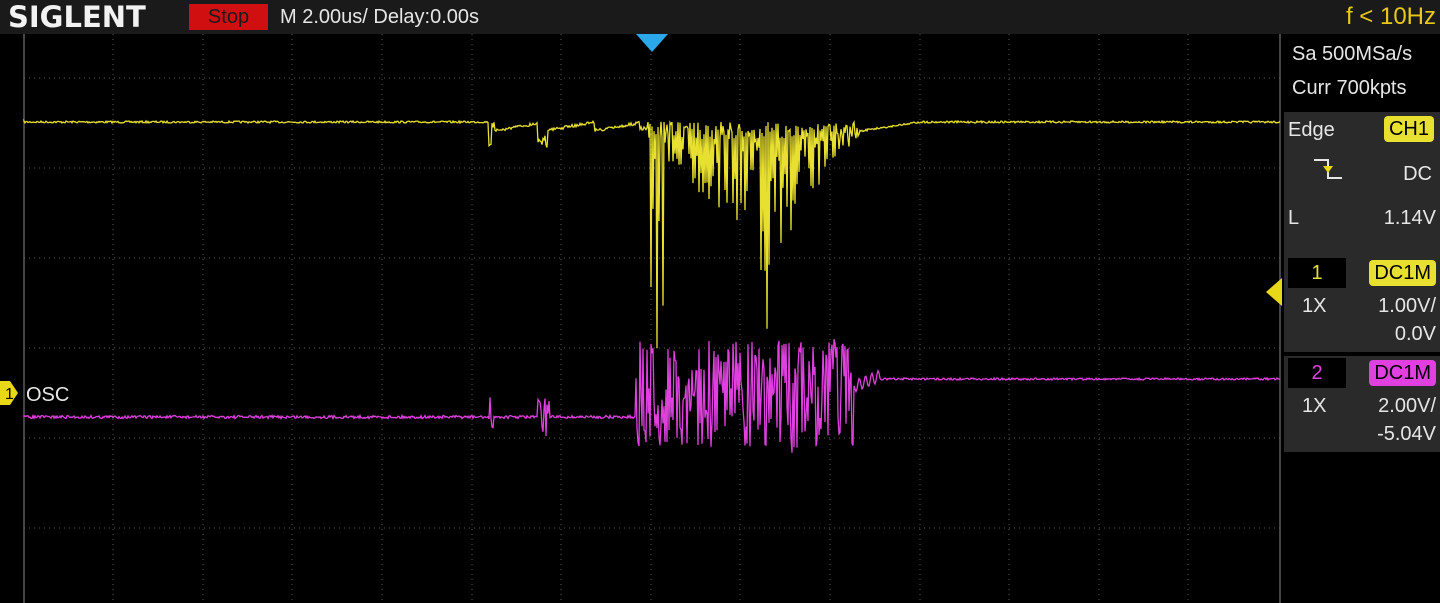  I want to click on trigger-level-marker, so click(1274, 292).